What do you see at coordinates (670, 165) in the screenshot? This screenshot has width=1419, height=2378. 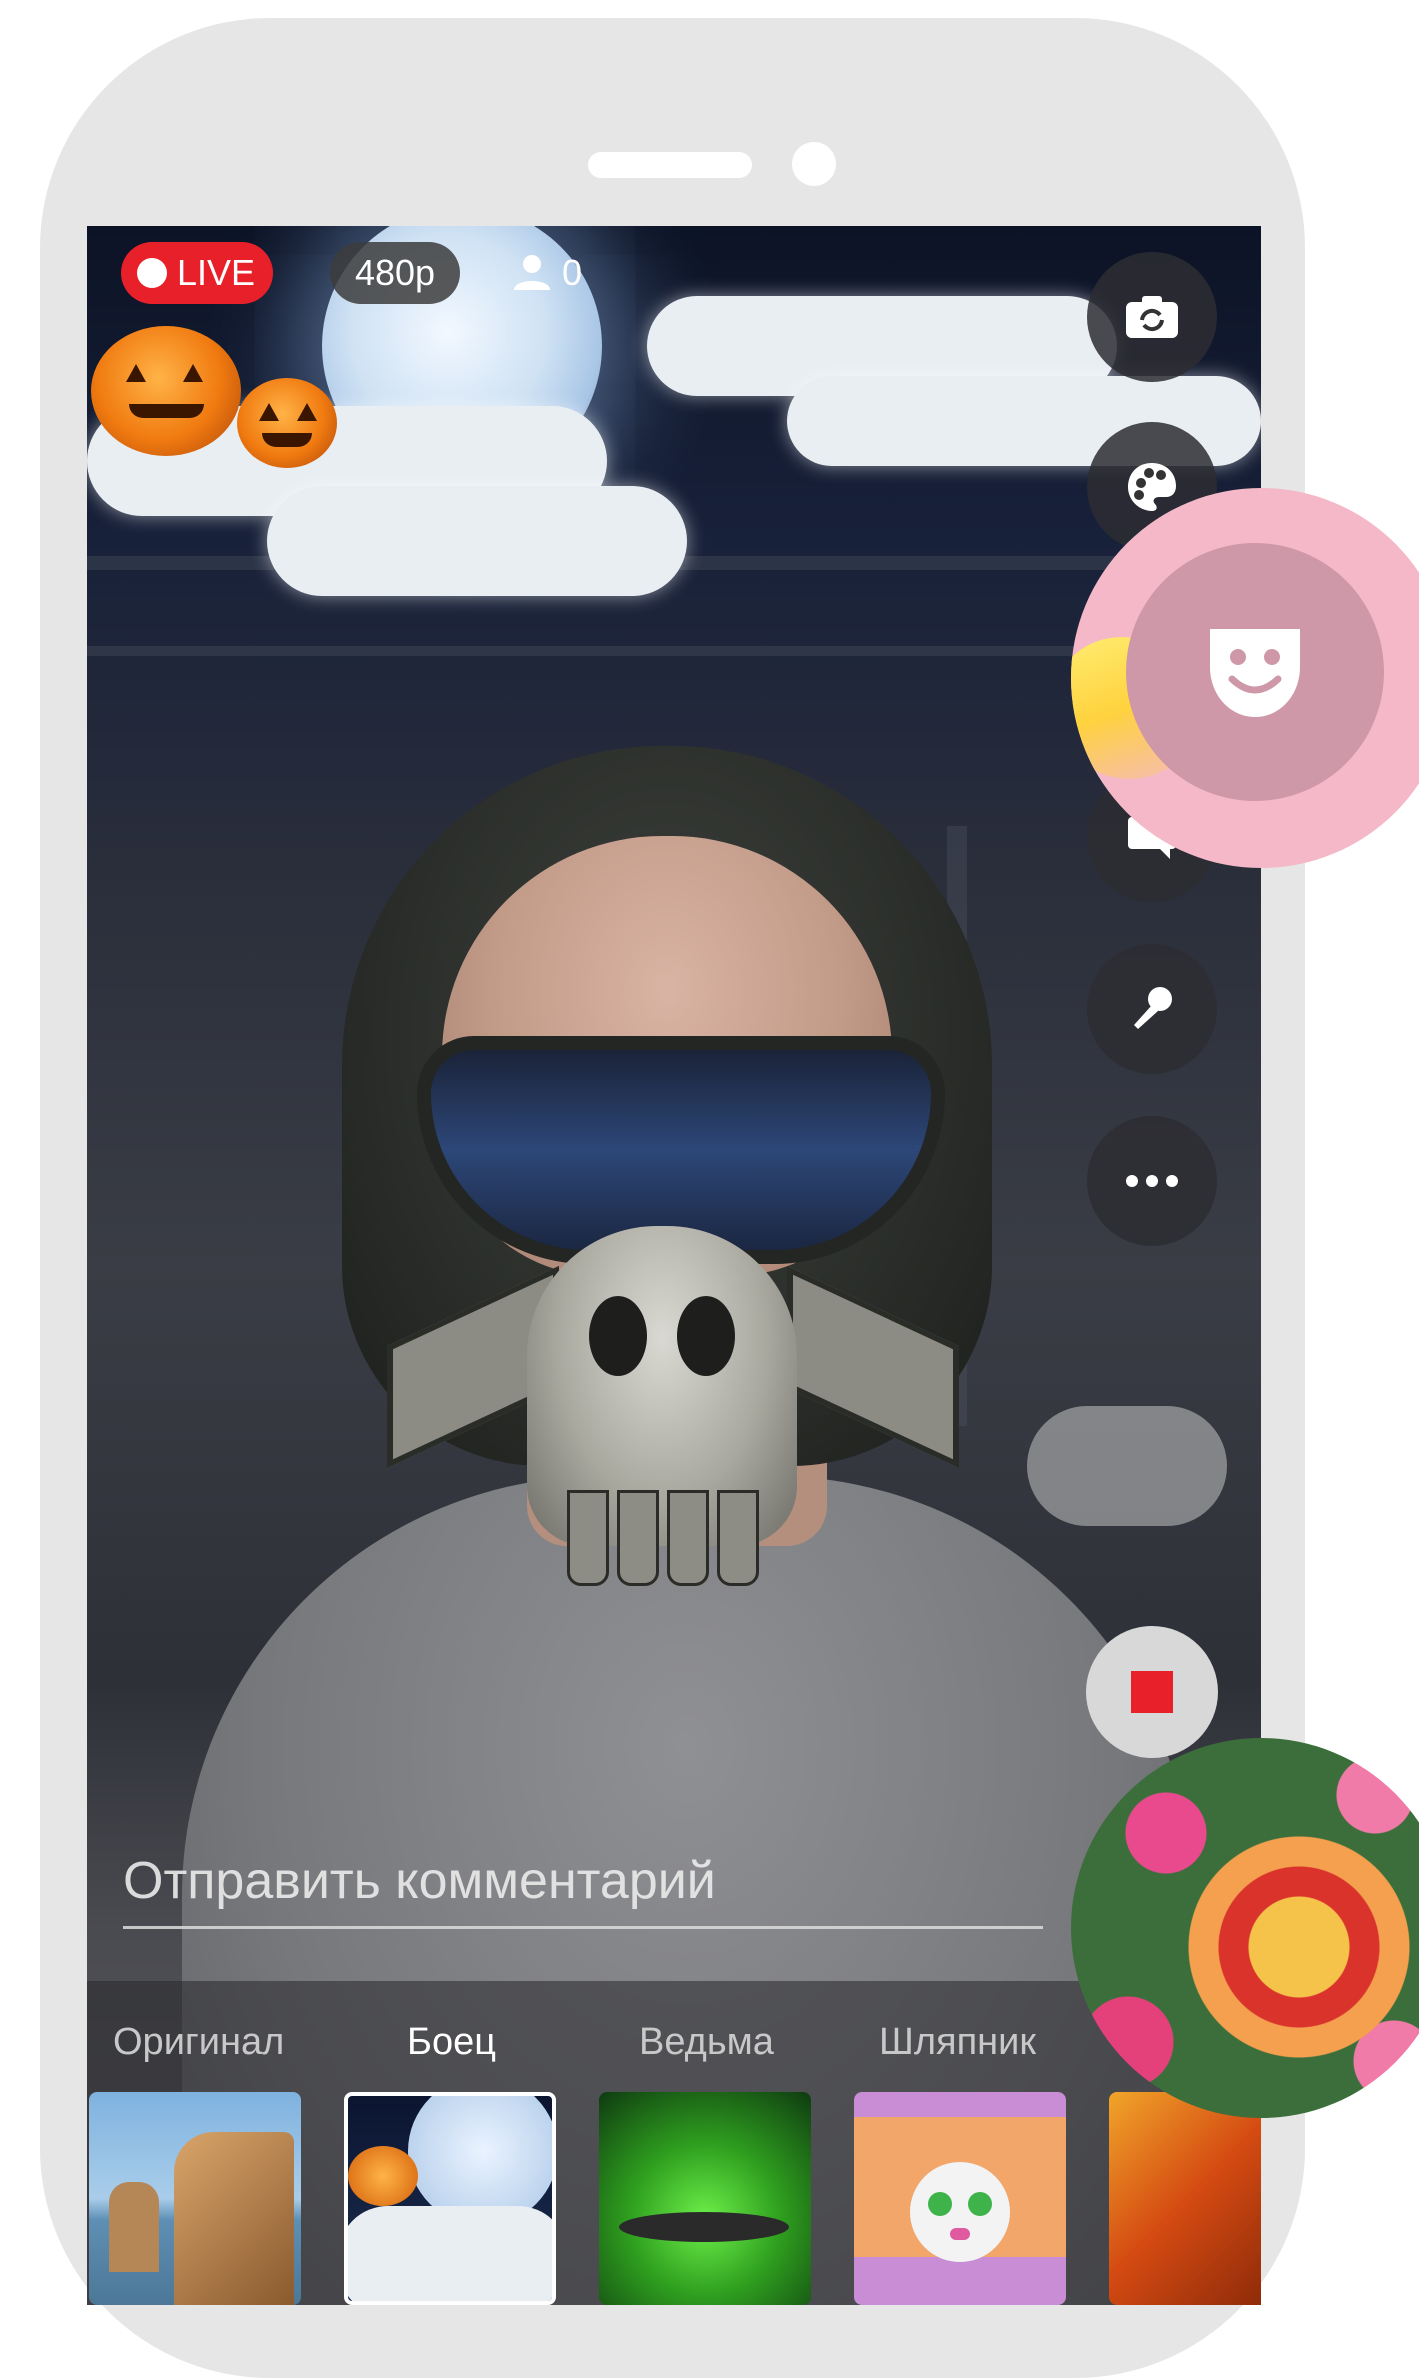 I see `phone-speaker` at bounding box center [670, 165].